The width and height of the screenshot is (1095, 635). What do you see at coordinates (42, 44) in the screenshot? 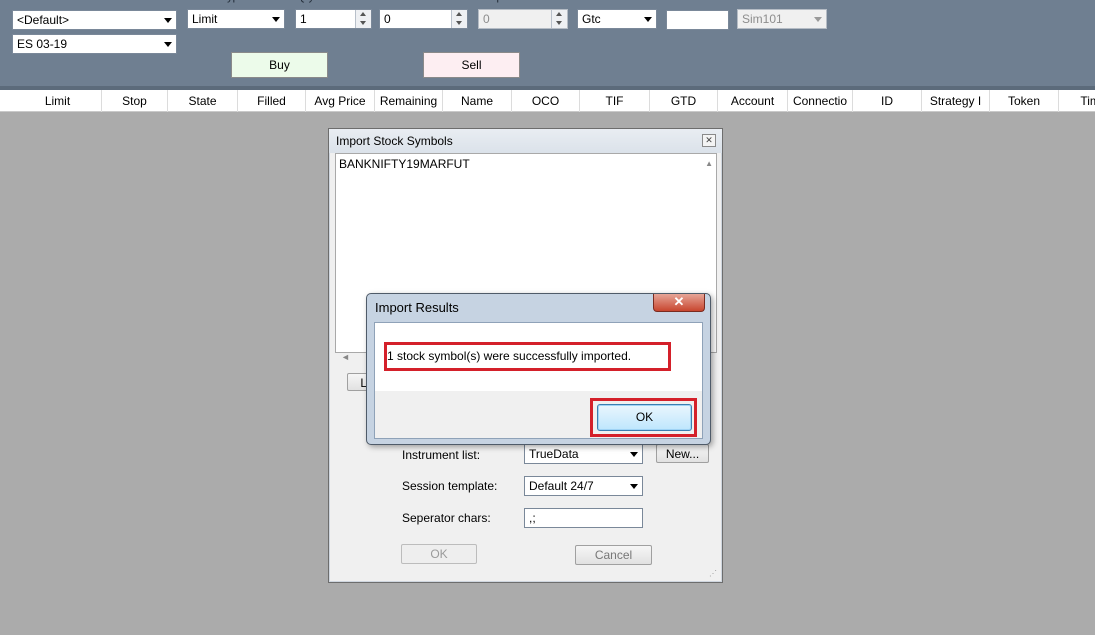
I see `instrument-value: ES 03-19` at bounding box center [42, 44].